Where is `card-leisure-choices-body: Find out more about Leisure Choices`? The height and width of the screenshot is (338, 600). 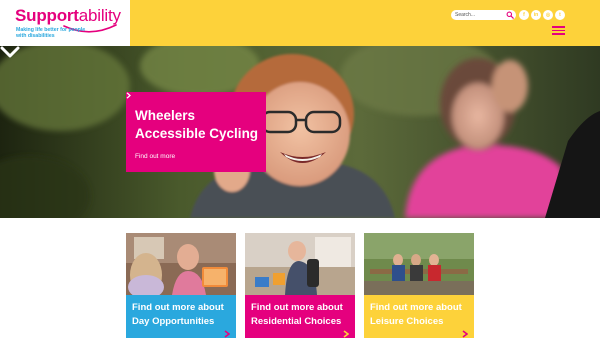
card-leisure-choices-body: Find out more about Leisure Choices is located at coordinates (419, 316).